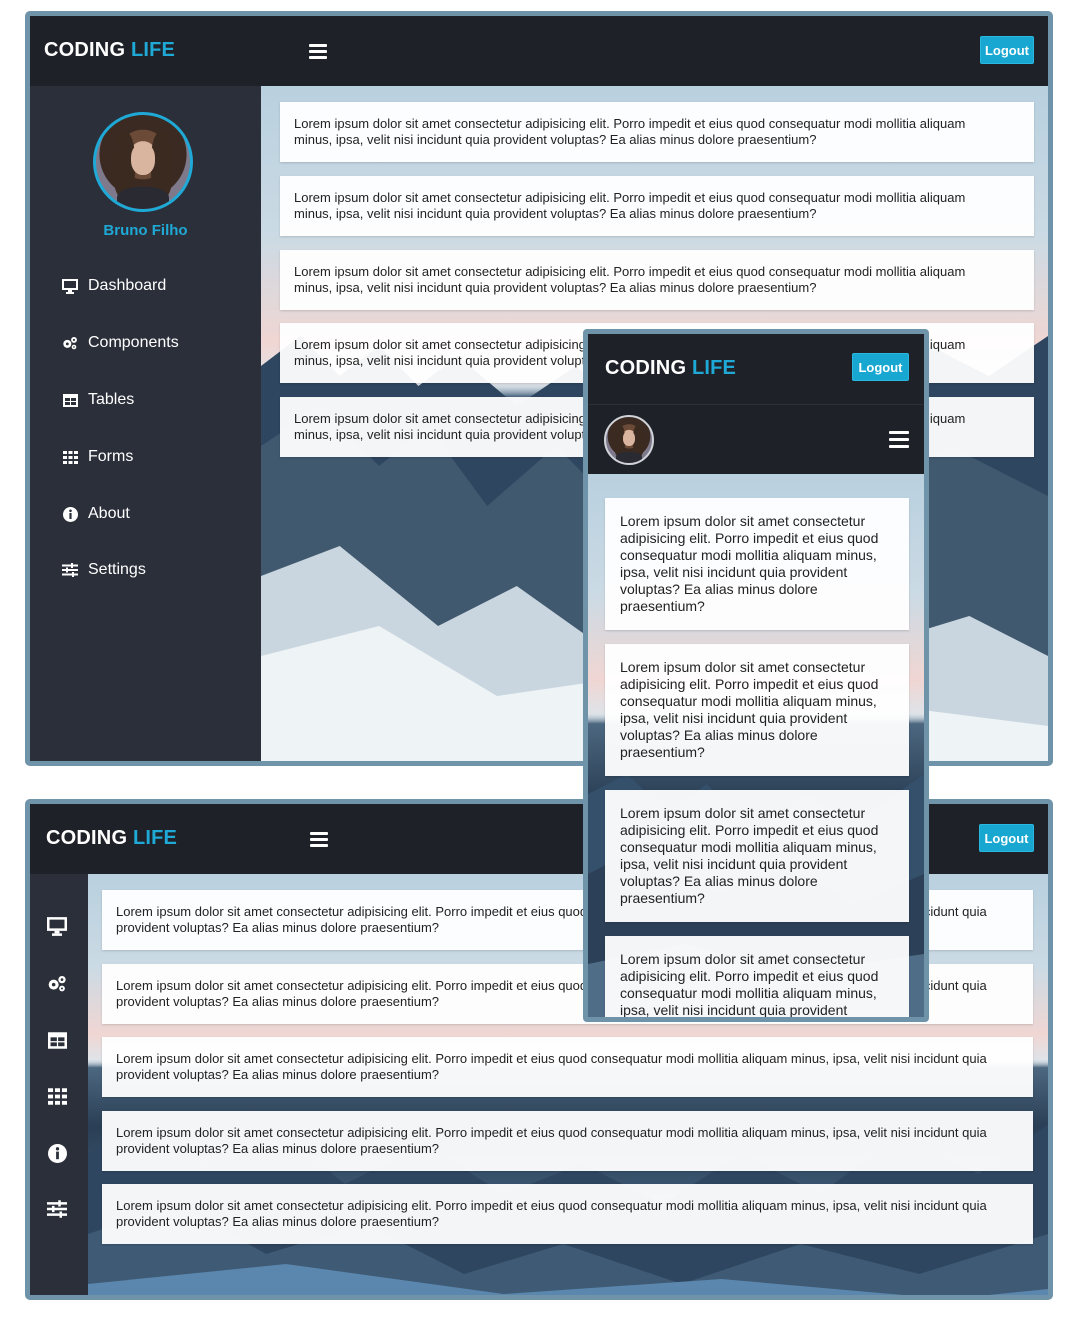  What do you see at coordinates (145, 230) in the screenshot?
I see `user-name: Bruno Filho` at bounding box center [145, 230].